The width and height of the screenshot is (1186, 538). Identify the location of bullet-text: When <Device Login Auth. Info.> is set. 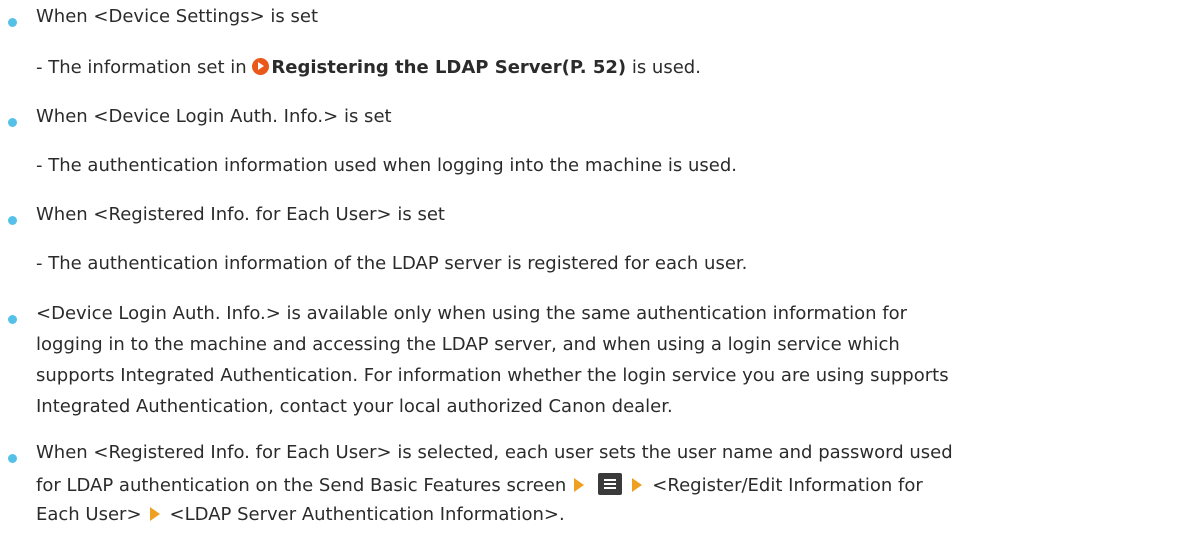
(214, 116).